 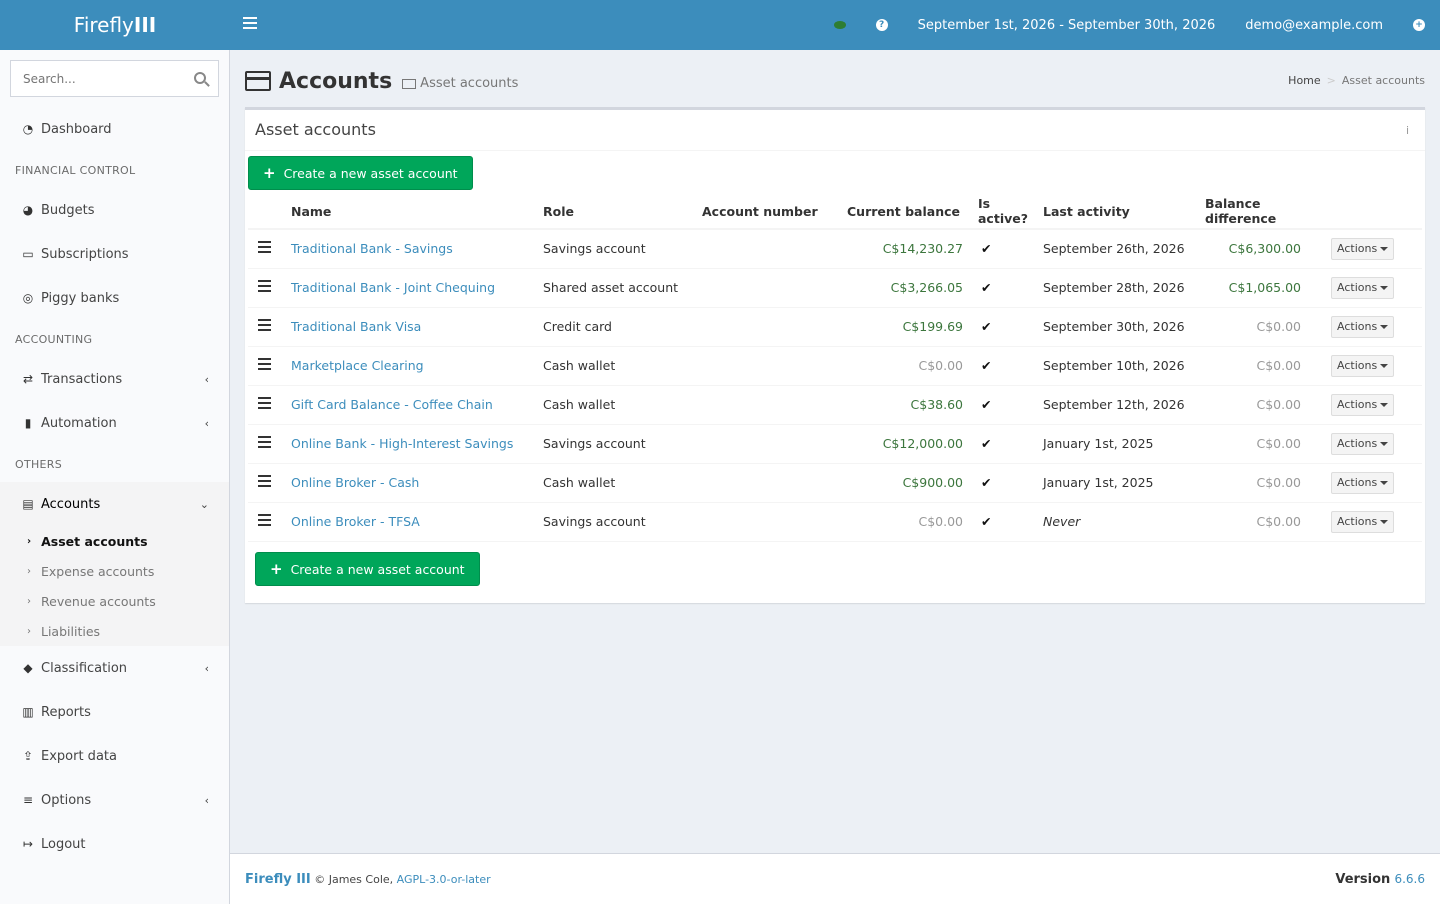 What do you see at coordinates (372, 248) in the screenshot?
I see `account-name-link: Traditional Bank - Savings` at bounding box center [372, 248].